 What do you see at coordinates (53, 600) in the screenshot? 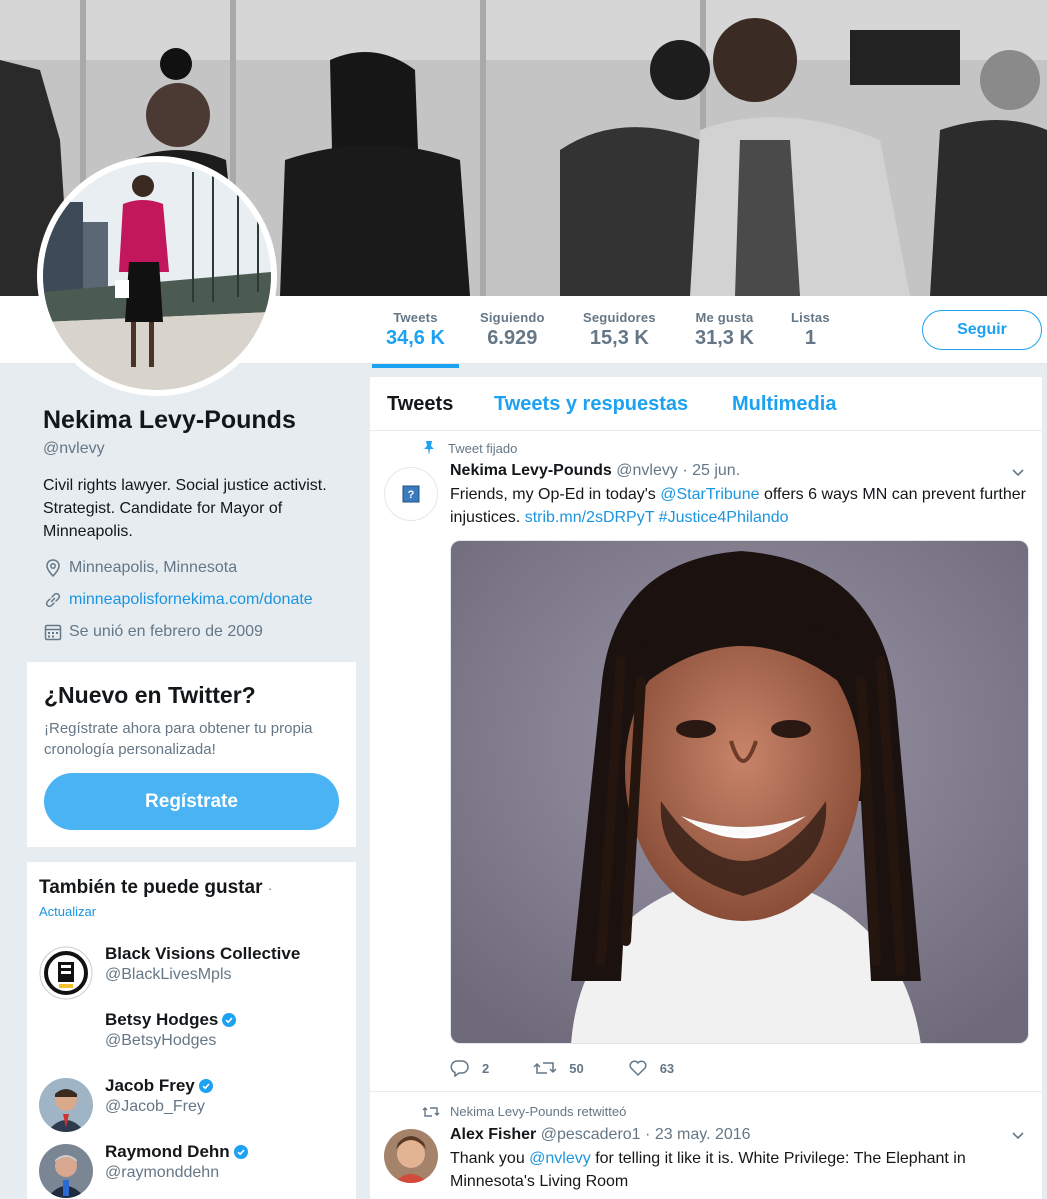
I see `link-icon` at bounding box center [53, 600].